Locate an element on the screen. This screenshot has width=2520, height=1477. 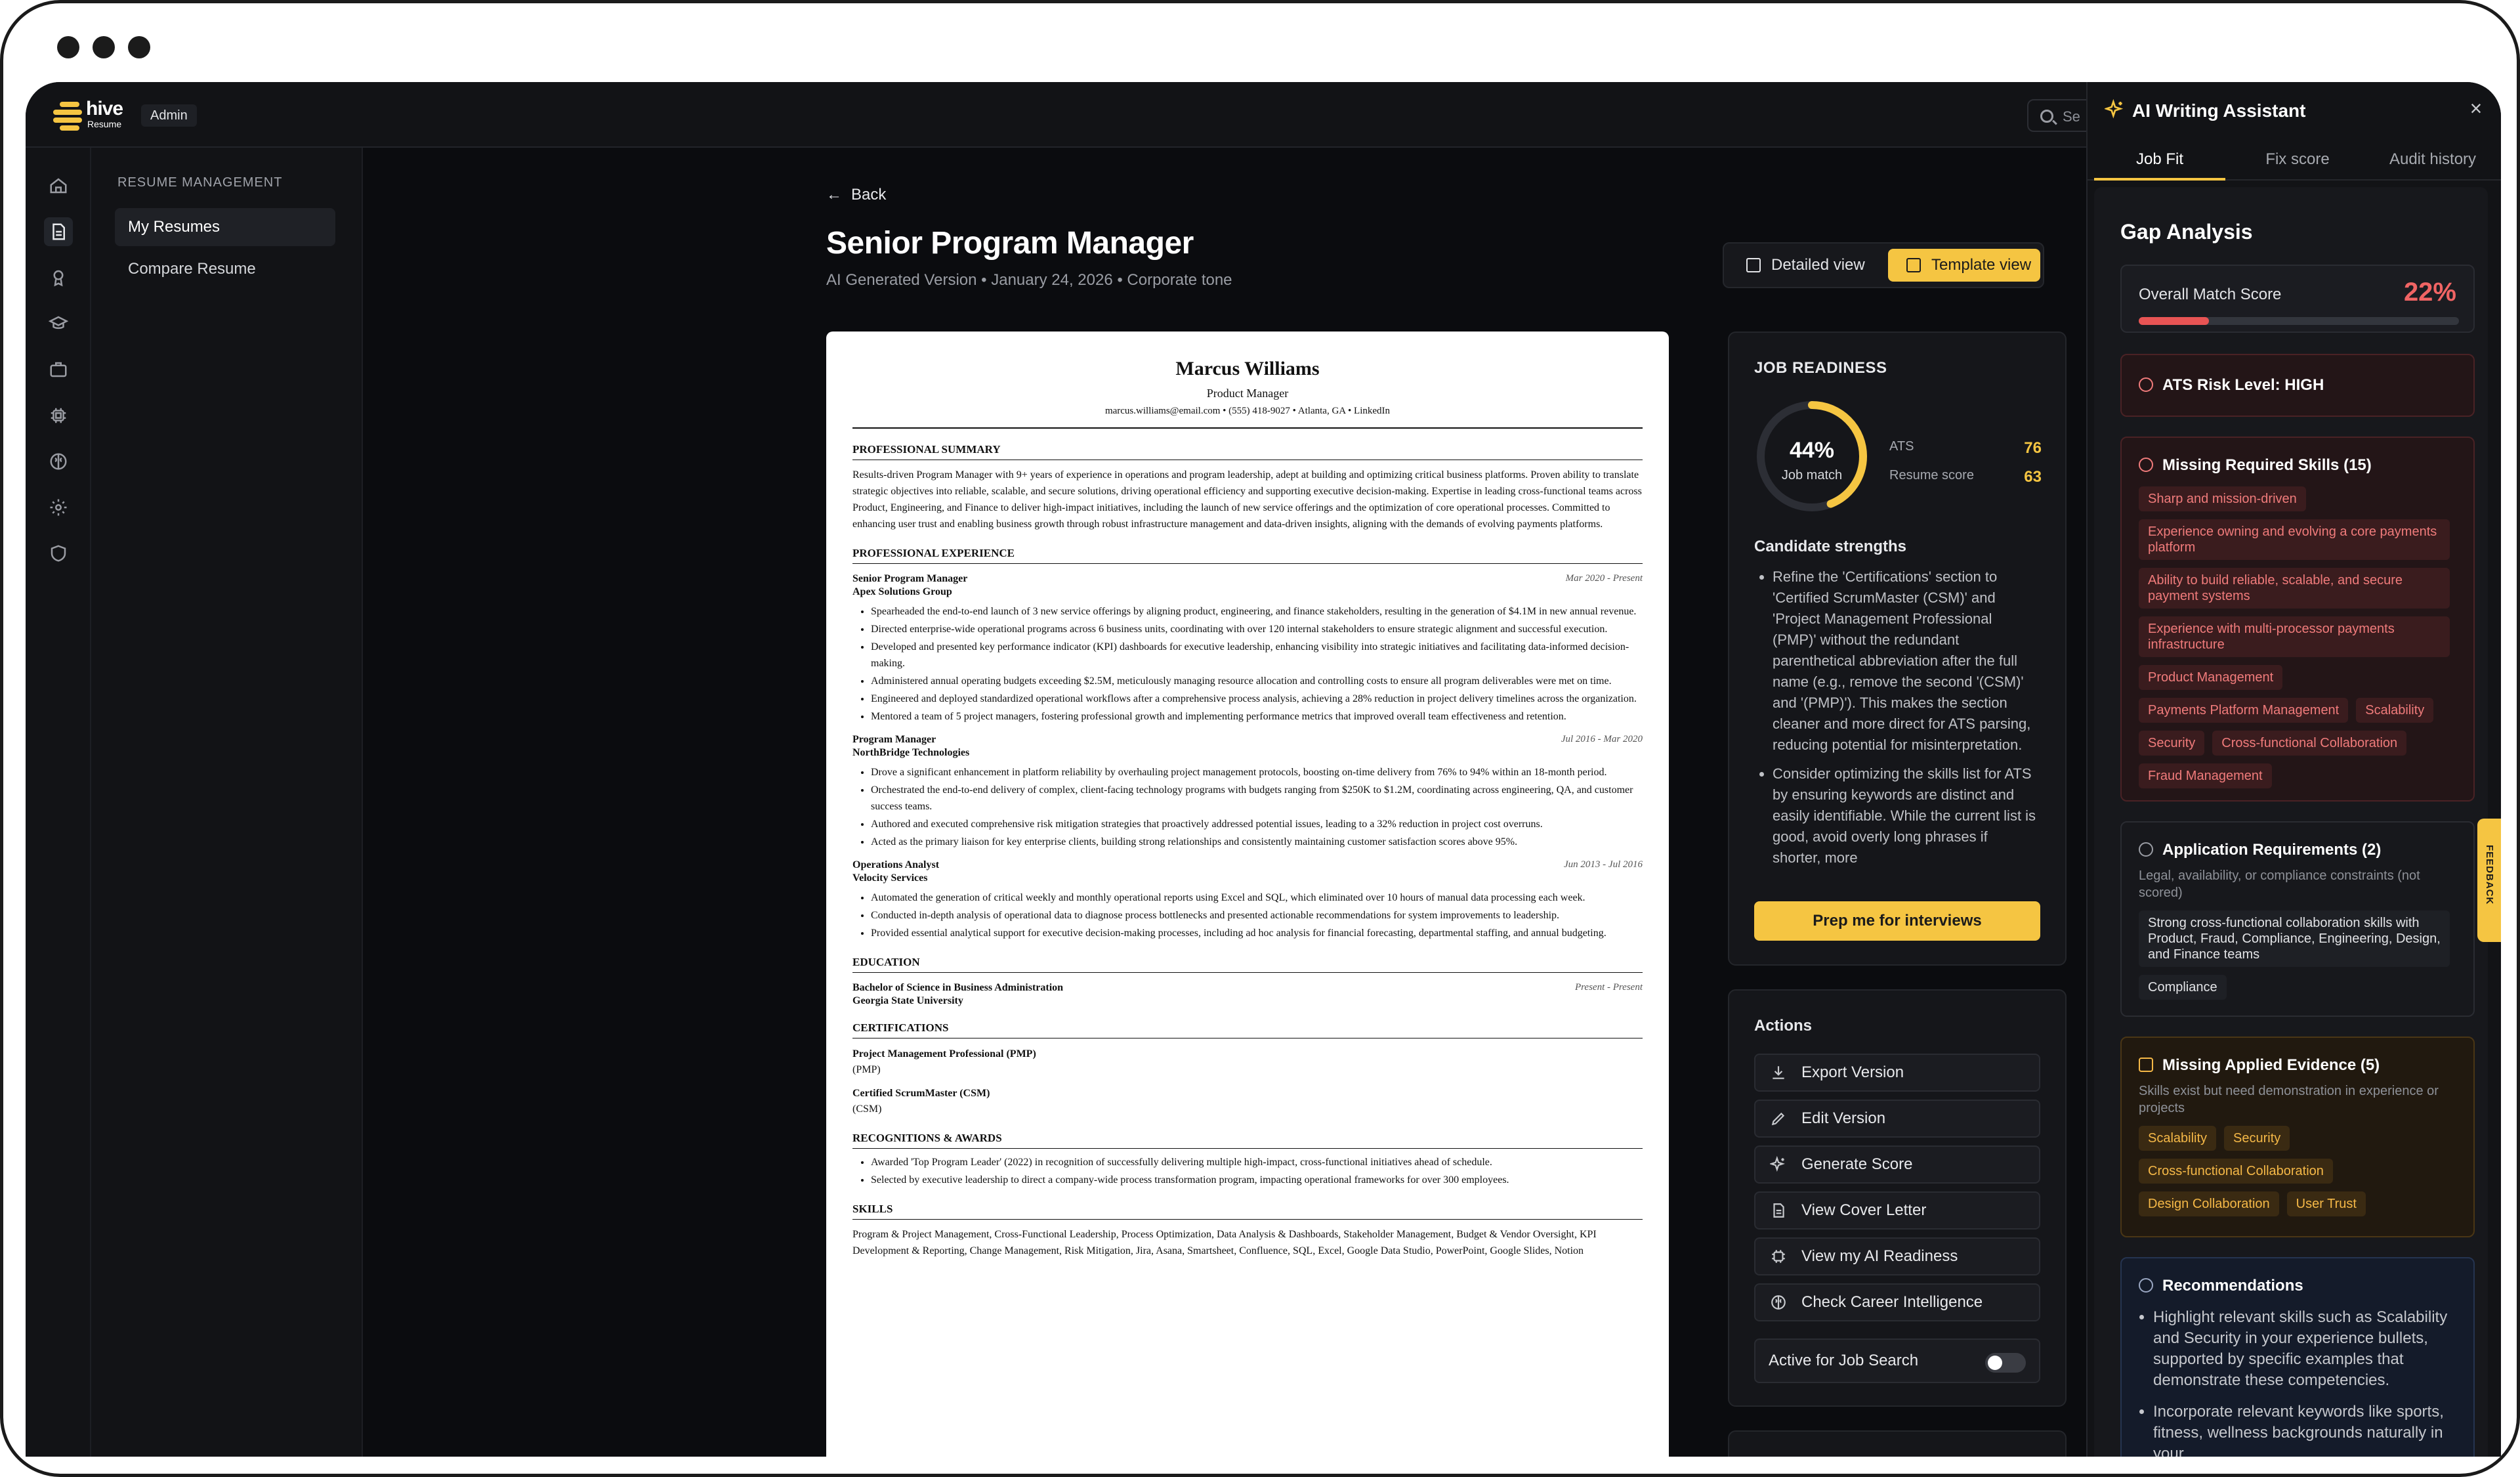
graduation-cap-icon is located at coordinates (58, 323).